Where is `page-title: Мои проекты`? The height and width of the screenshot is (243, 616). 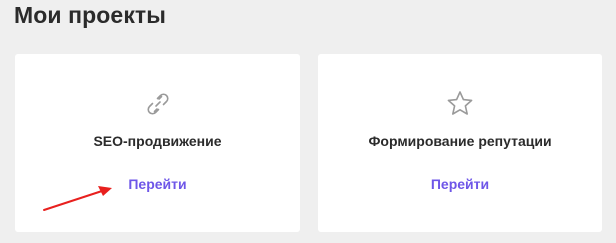
page-title: Мои проекты is located at coordinates (90, 15).